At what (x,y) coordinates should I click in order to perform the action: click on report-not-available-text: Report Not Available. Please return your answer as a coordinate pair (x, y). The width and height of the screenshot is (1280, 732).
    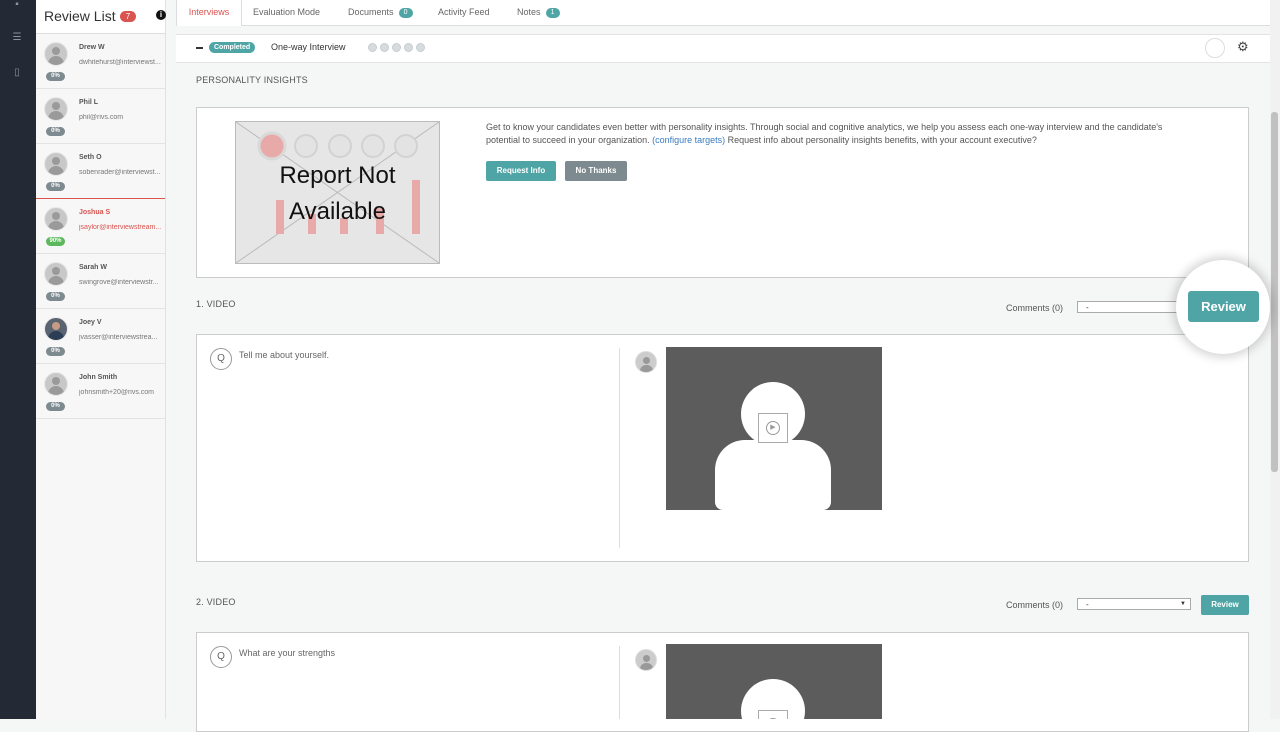
    Looking at the image, I should click on (337, 193).